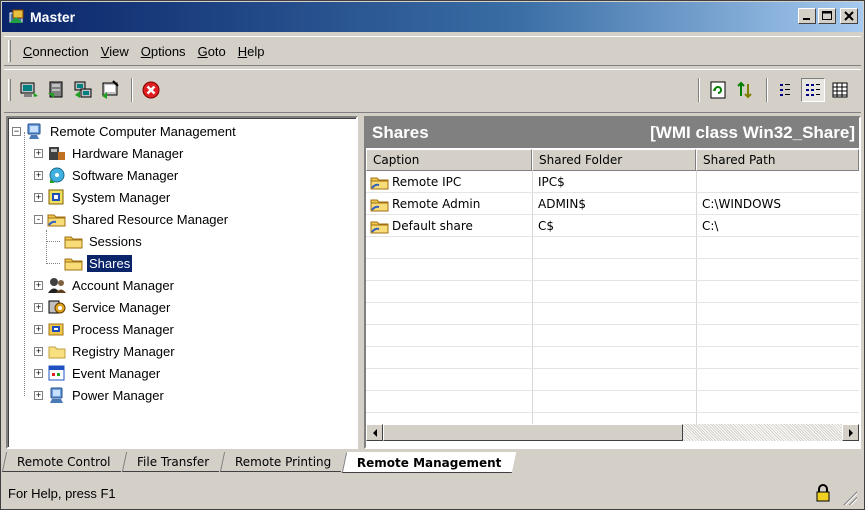  I want to click on list-view-button, so click(786, 90).